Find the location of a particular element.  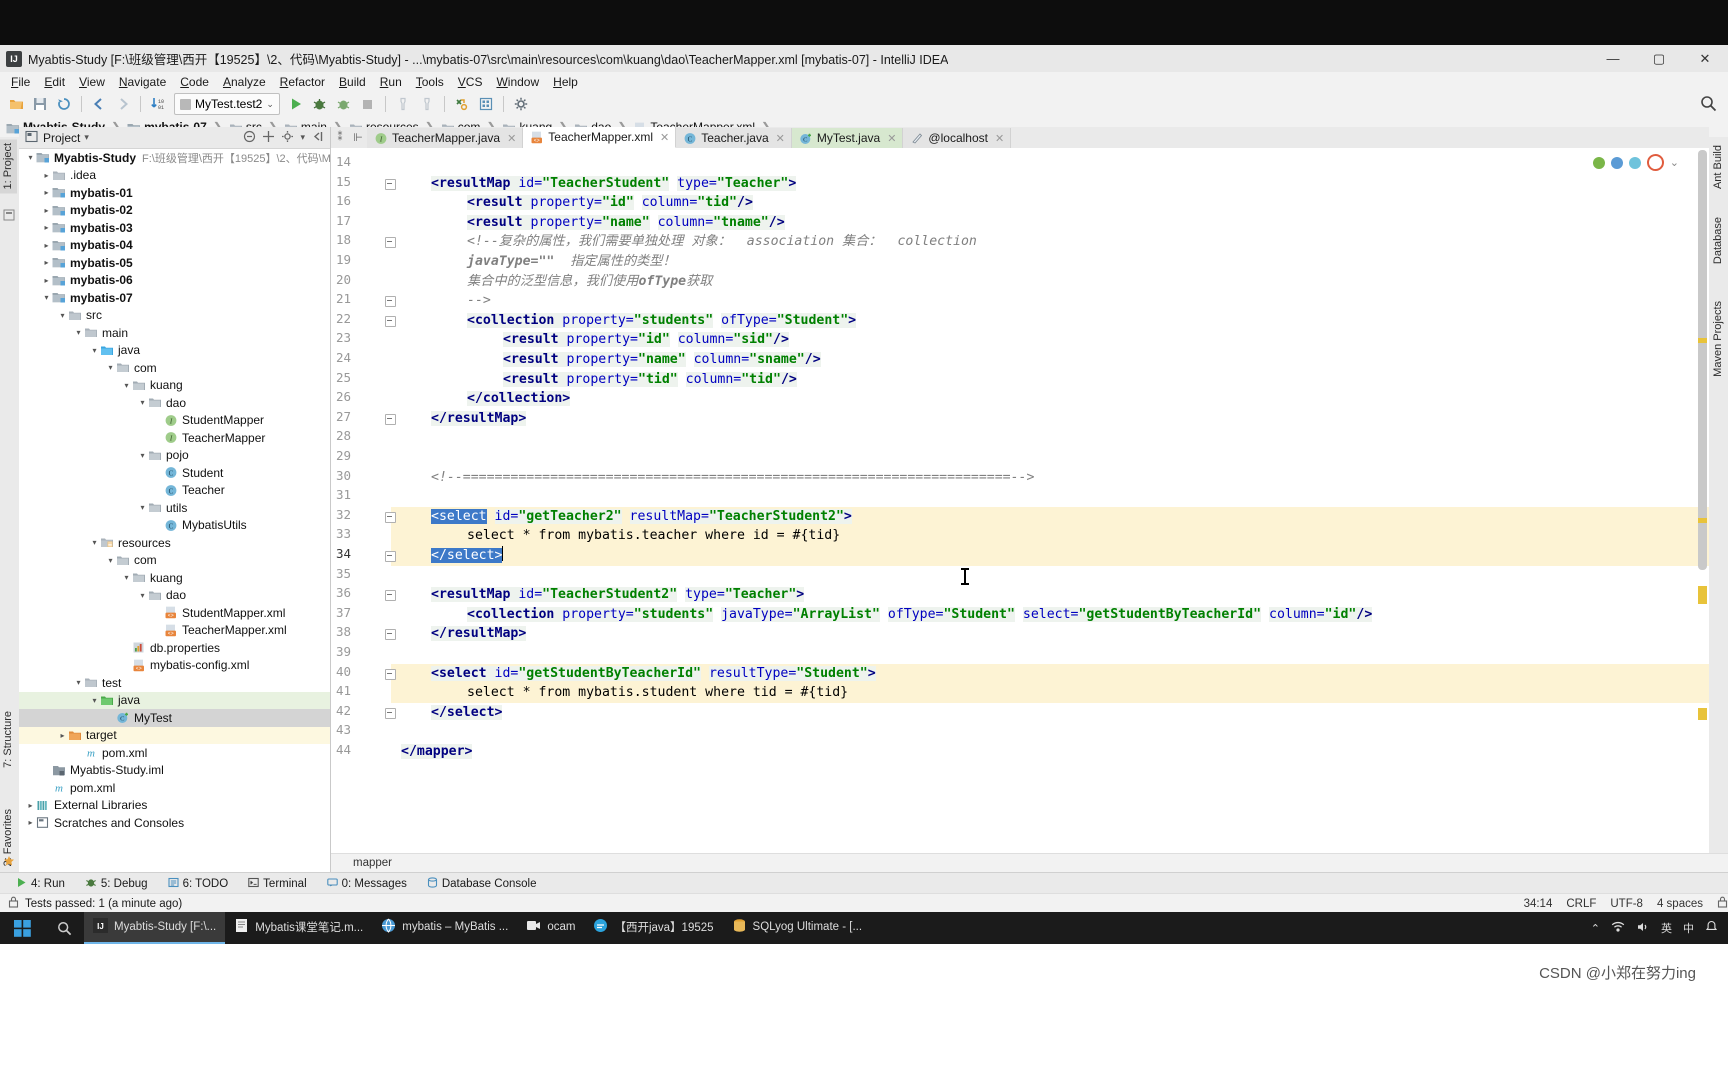

ime-indicator: 中 is located at coordinates (1688, 928).